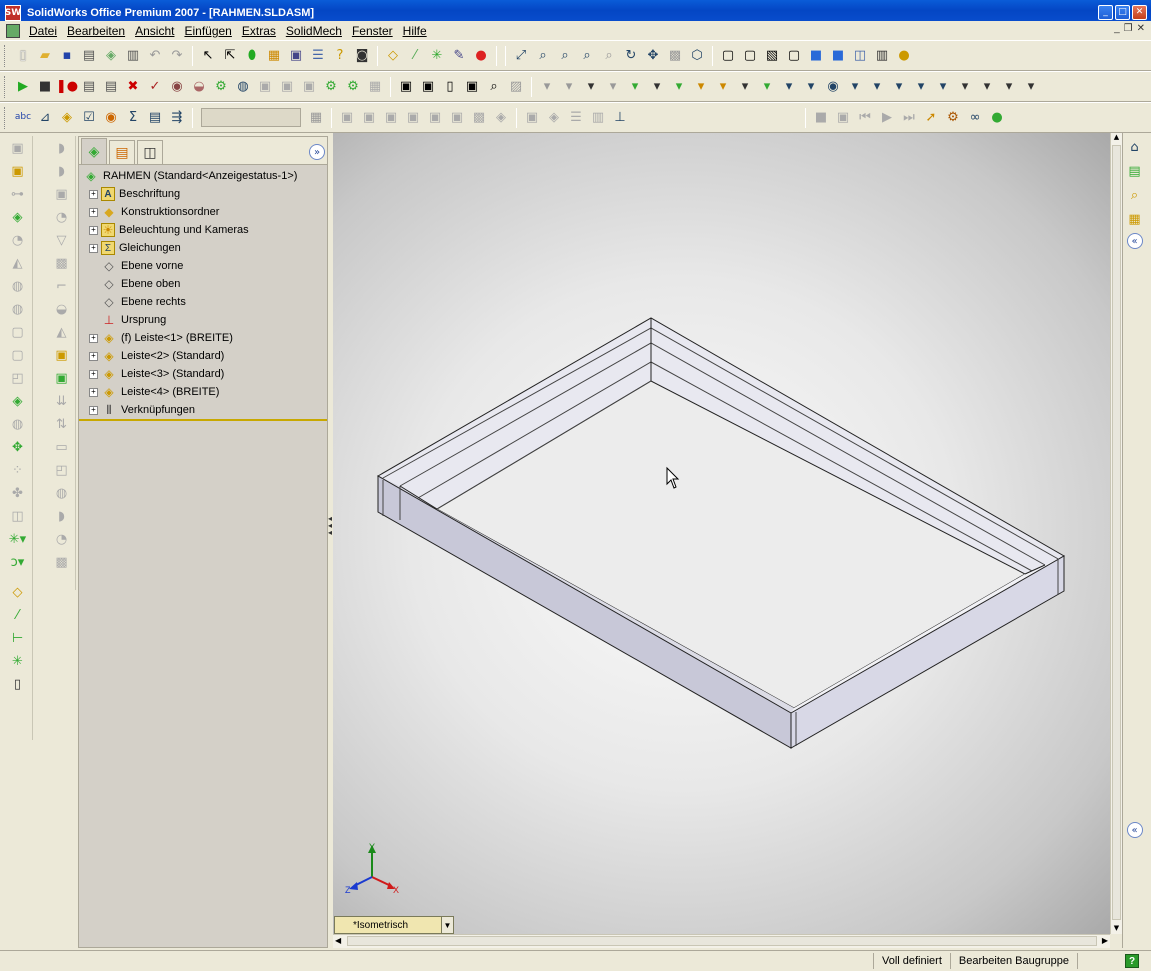 The image size is (1151, 971). What do you see at coordinates (909, 118) in the screenshot?
I see `anim-last-icon: ⏭` at bounding box center [909, 118].